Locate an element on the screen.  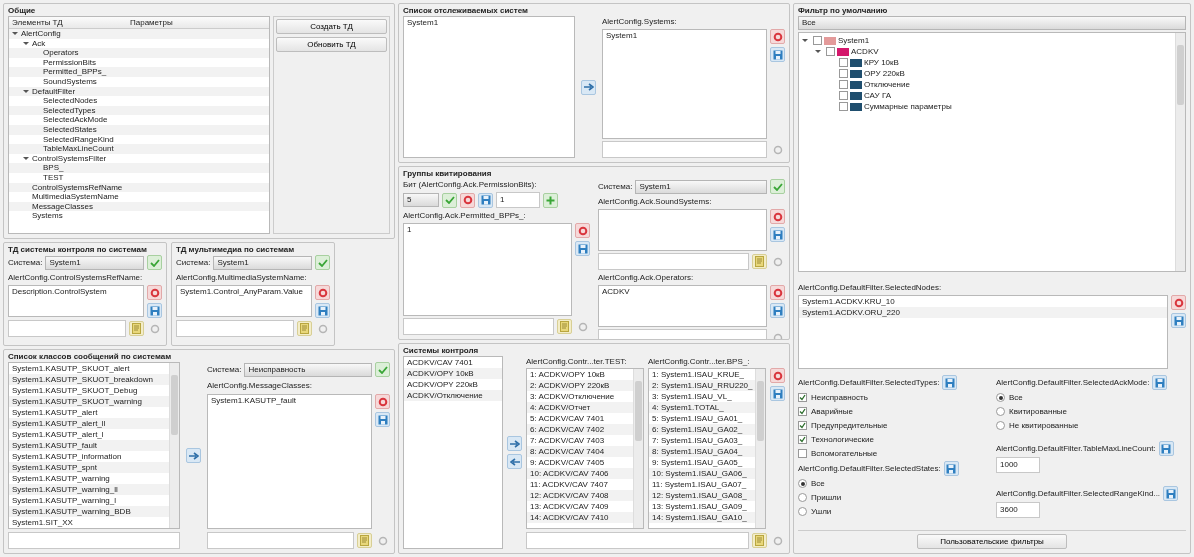
list-item: 2: ACDKV/OPY 220кВ is located at coordinates (580, 385).